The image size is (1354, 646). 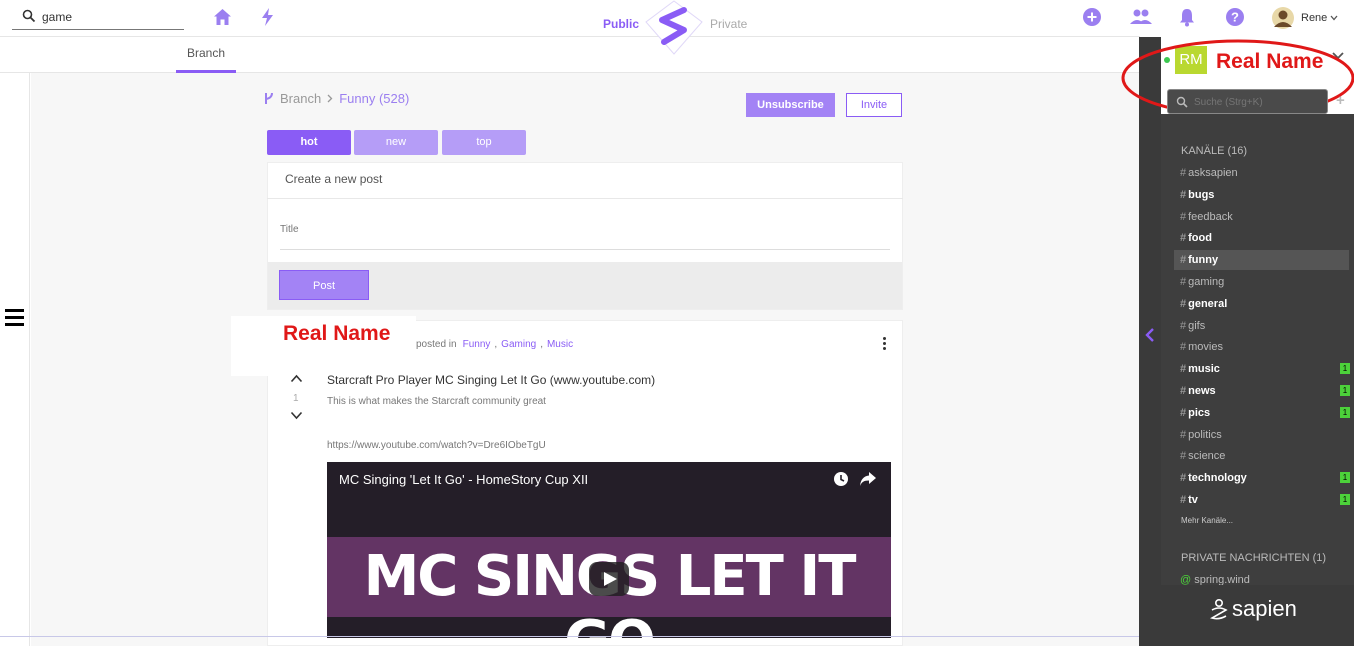 What do you see at coordinates (1261, 391) in the screenshot?
I see `channel-item: # news` at bounding box center [1261, 391].